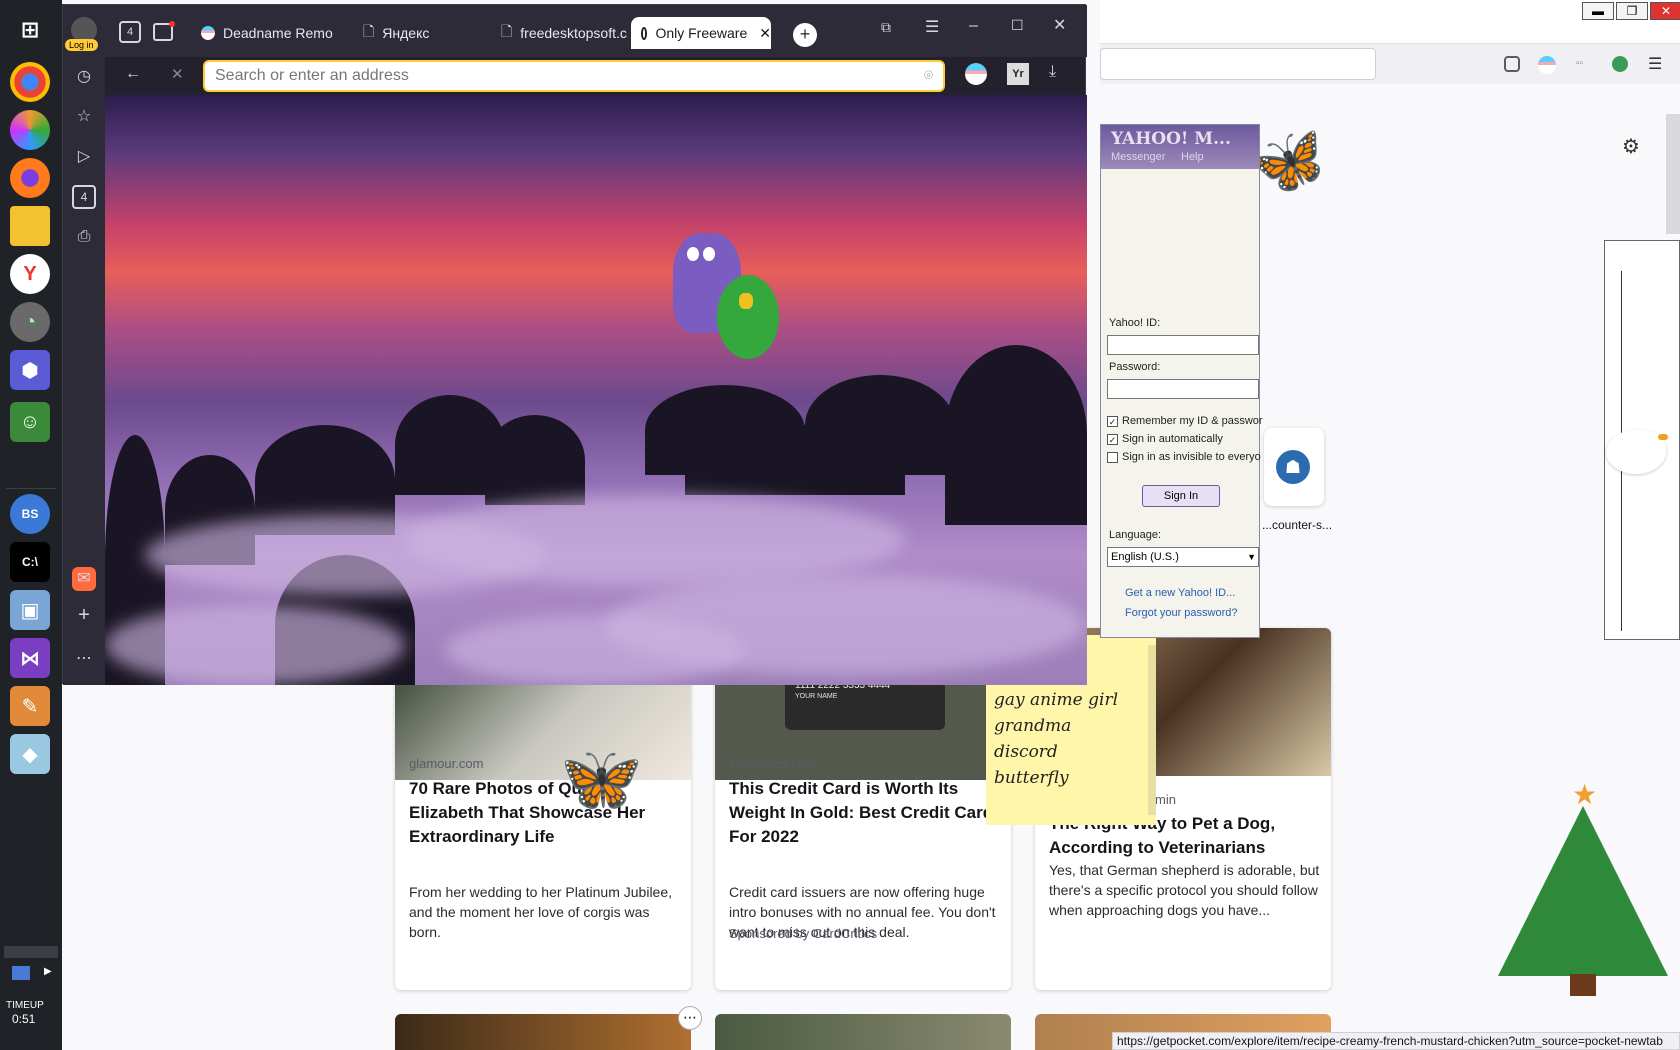 The height and width of the screenshot is (1050, 1680). Describe the element at coordinates (1152, 730) in the screenshot. I see `sticky-scrollbar` at that location.